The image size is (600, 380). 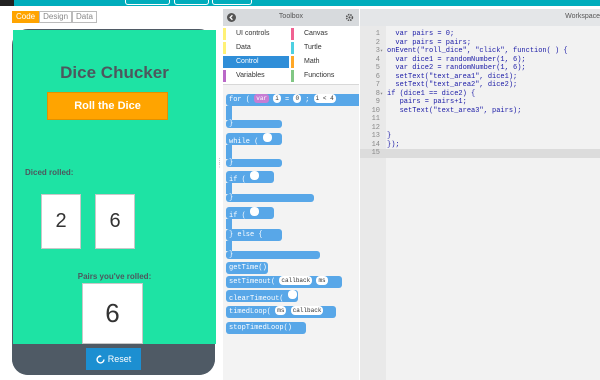 I want to click on for-equals: =, so click(x=287, y=100).